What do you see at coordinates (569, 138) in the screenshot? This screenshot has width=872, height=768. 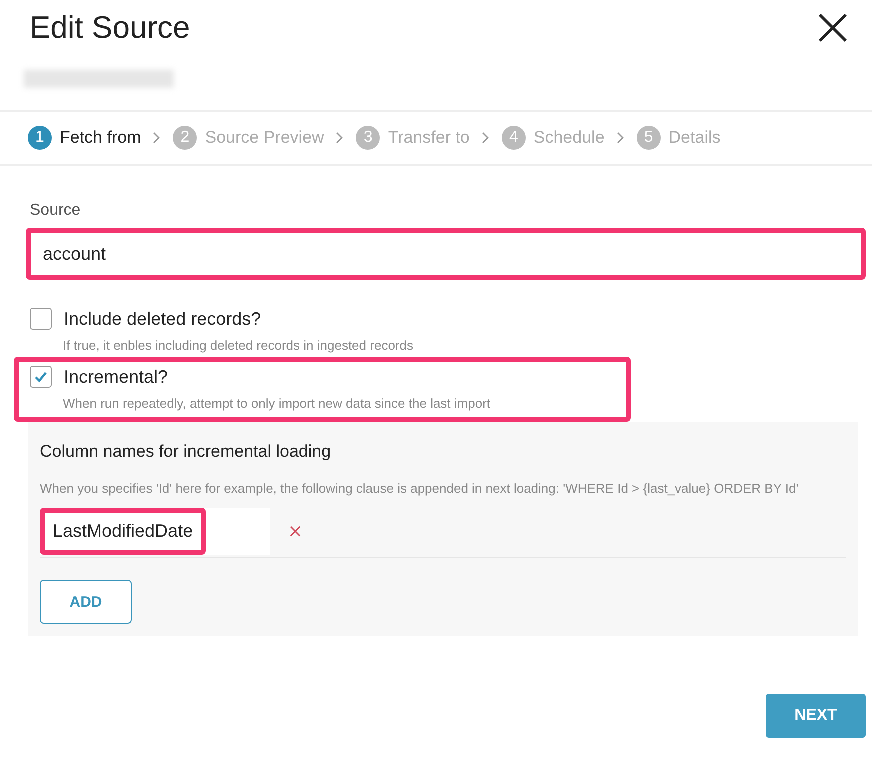 I see `step-label: Schedule` at bounding box center [569, 138].